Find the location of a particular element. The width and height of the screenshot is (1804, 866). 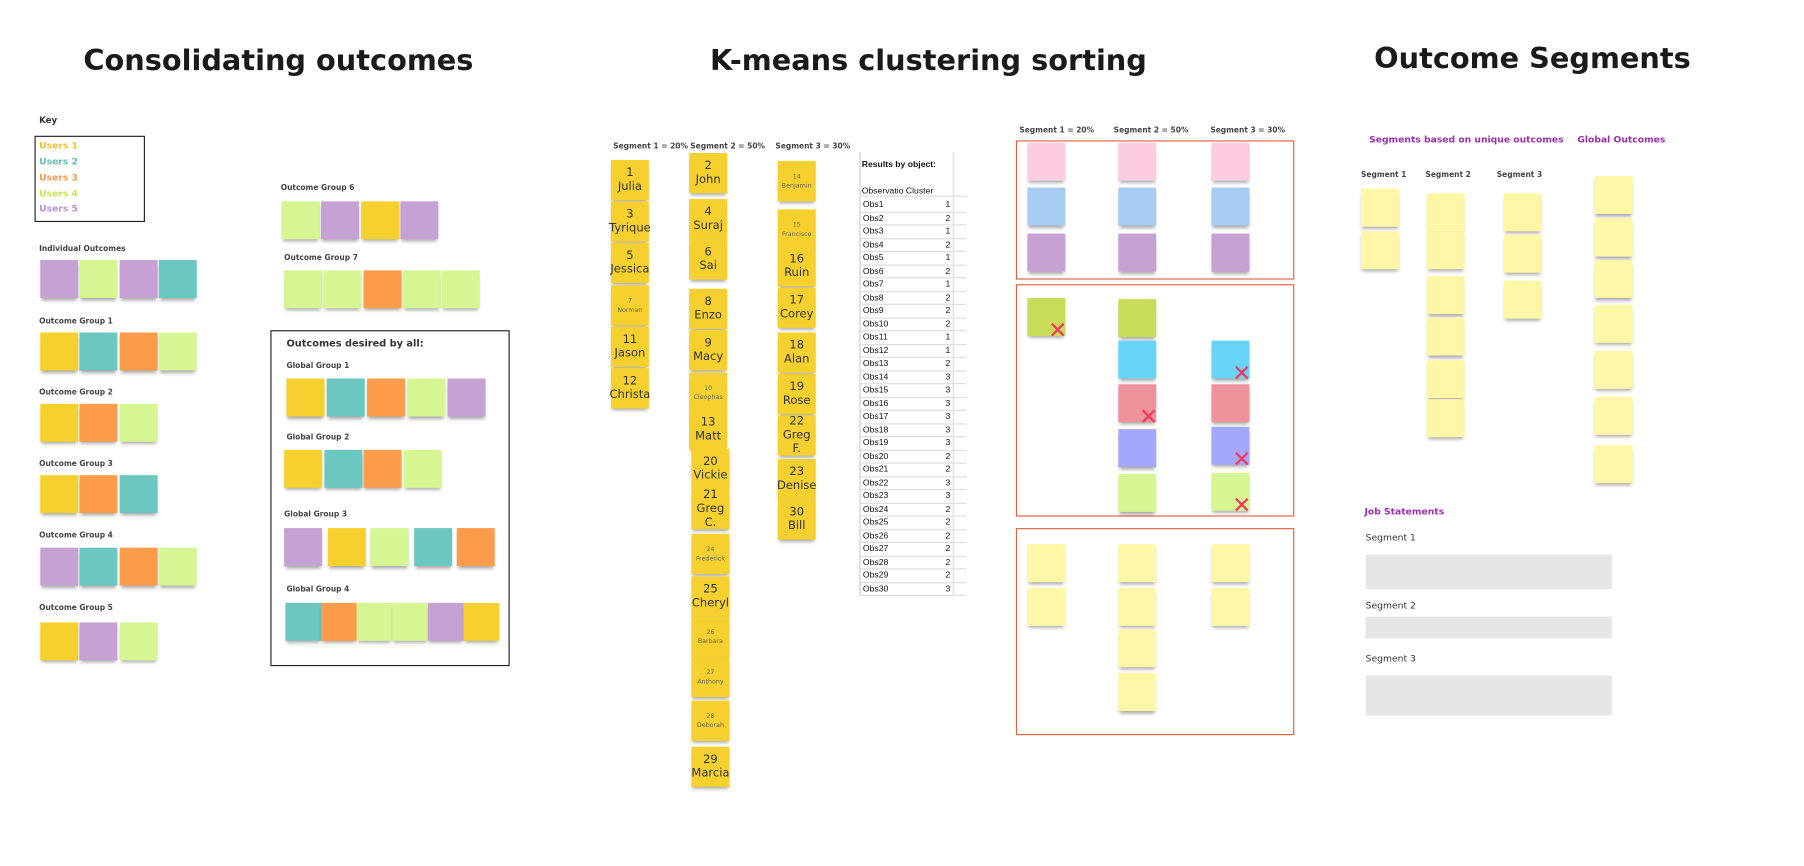

person-sticky-jason: 11 Jason is located at coordinates (629, 347).